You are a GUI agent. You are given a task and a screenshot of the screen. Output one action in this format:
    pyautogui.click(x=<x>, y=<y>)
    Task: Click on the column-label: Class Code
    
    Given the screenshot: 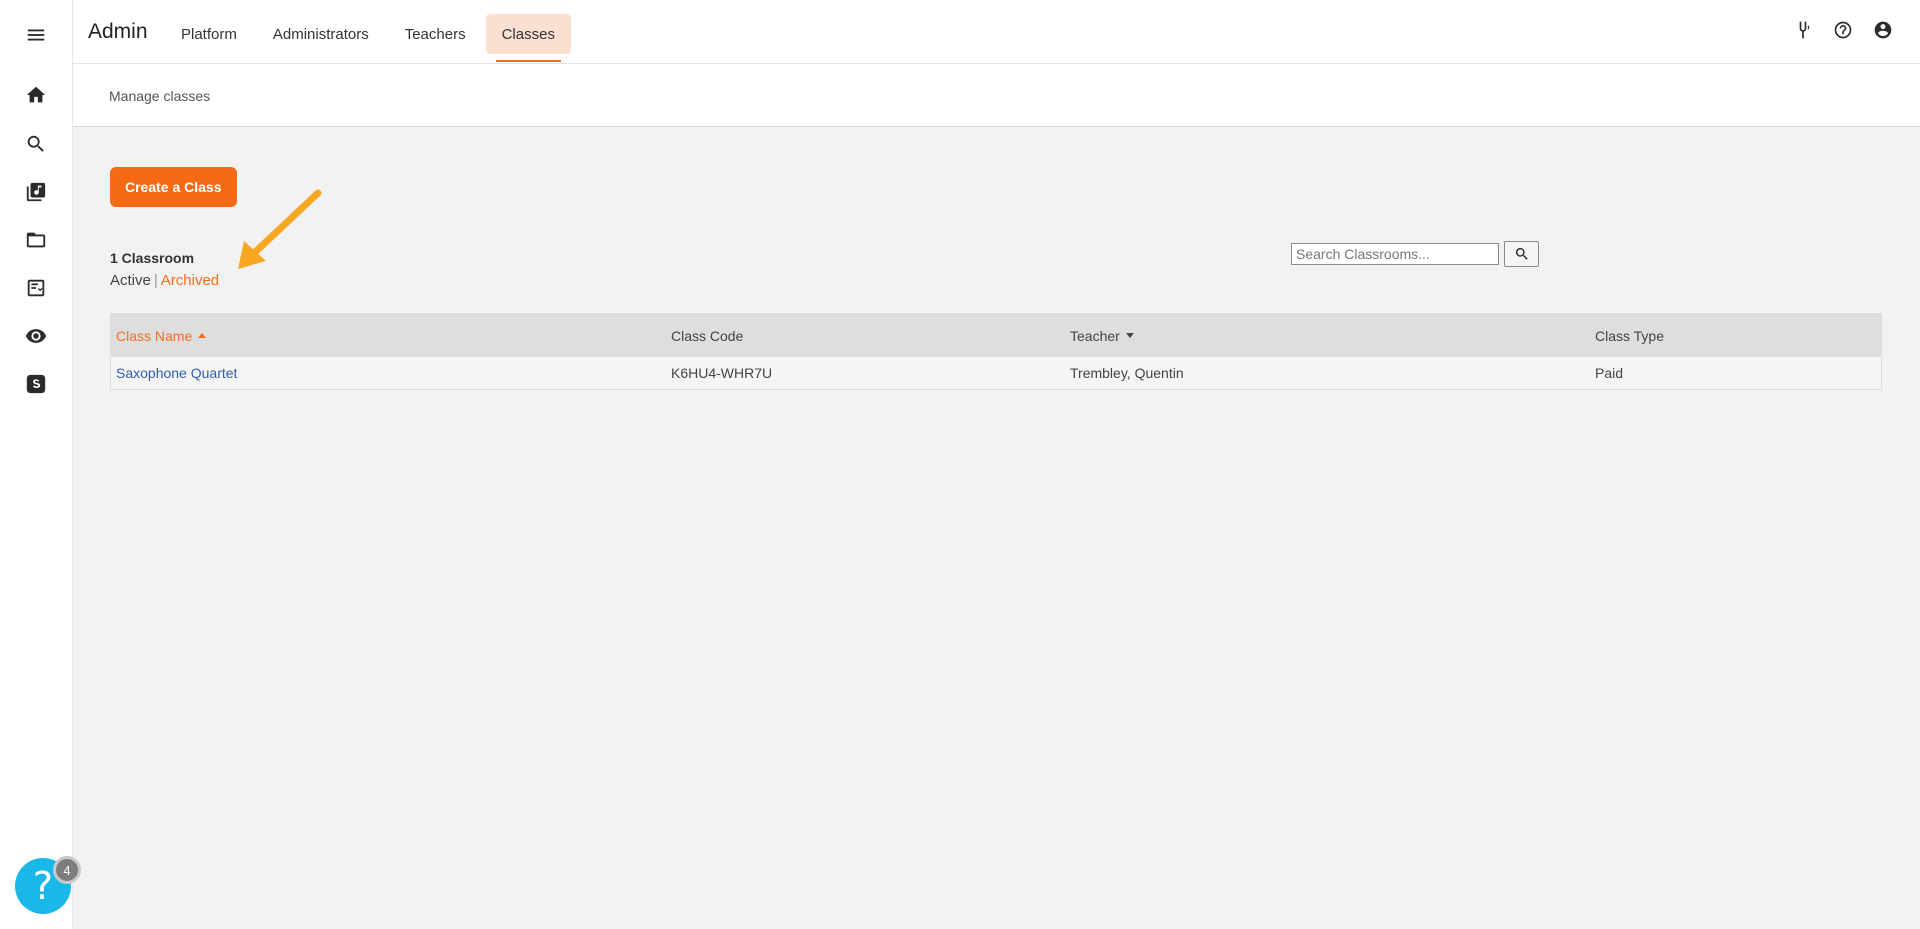 What is the action you would take?
    pyautogui.click(x=707, y=335)
    